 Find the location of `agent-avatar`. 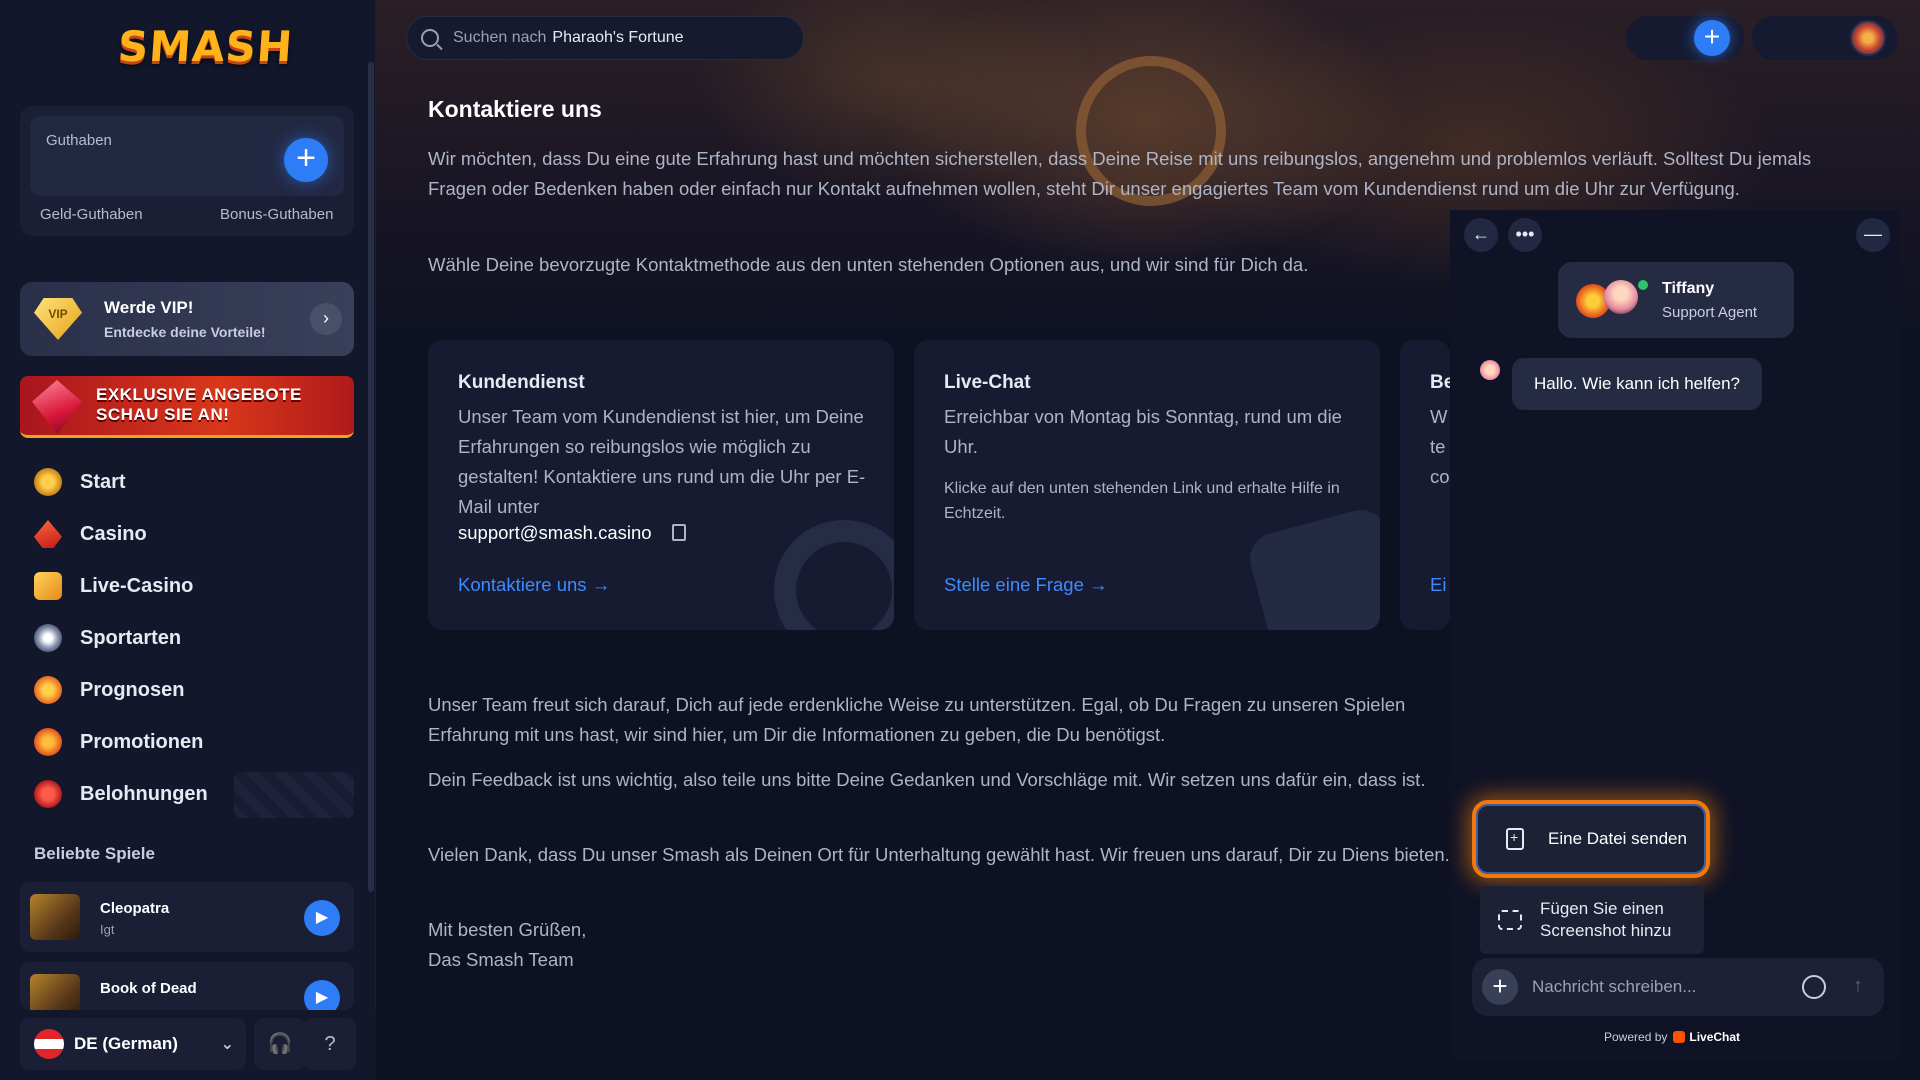

agent-avatar is located at coordinates (1621, 297).